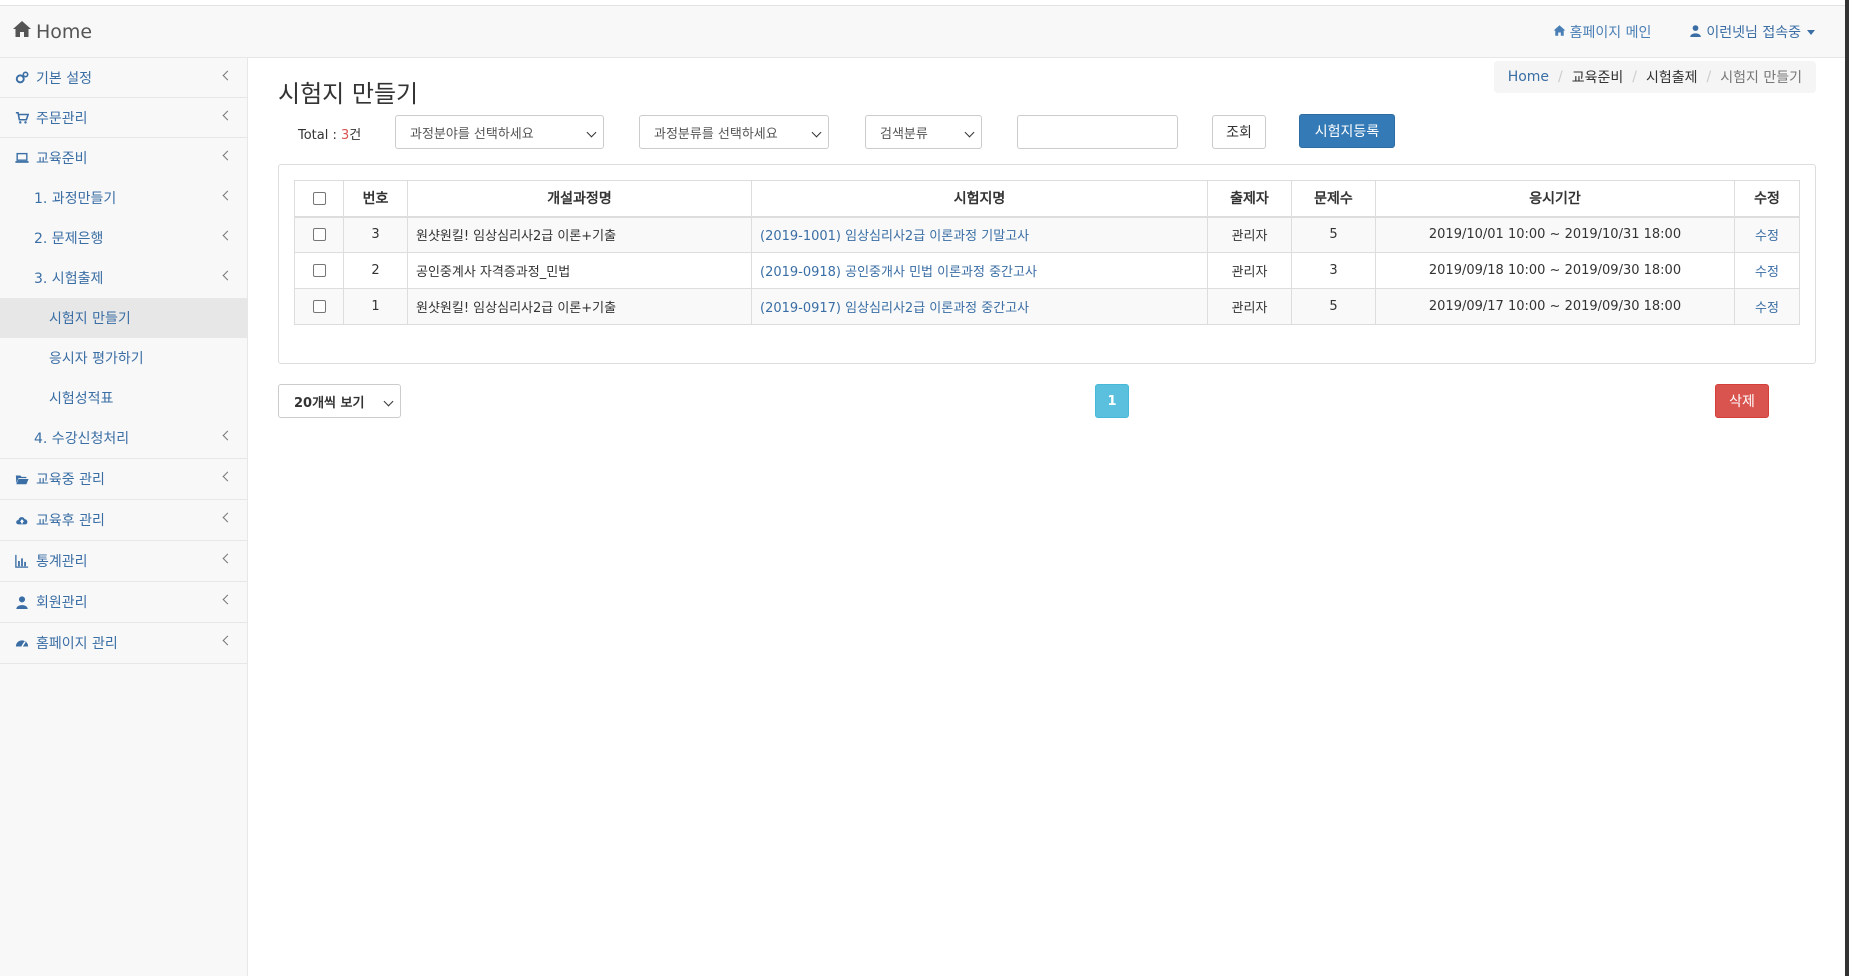  I want to click on sidebar-item-label: 교육후 관리, so click(70, 521).